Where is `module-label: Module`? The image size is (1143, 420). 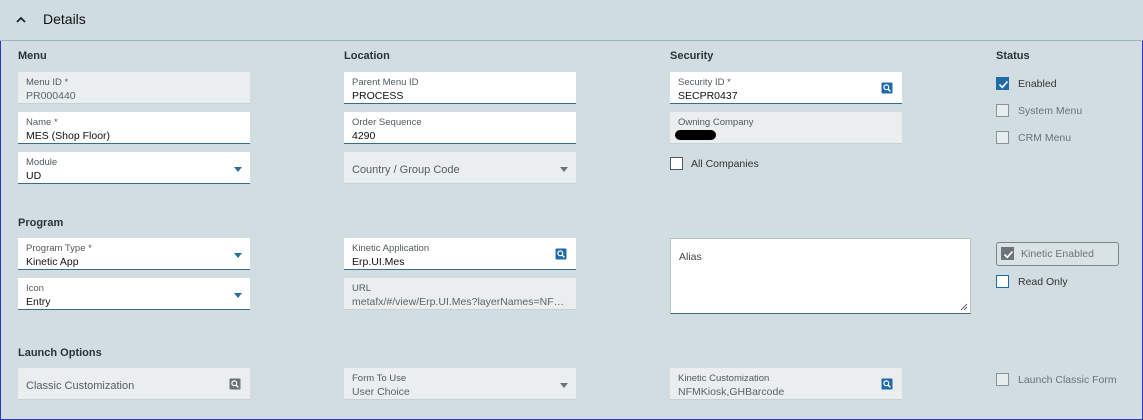 module-label: Module is located at coordinates (42, 162).